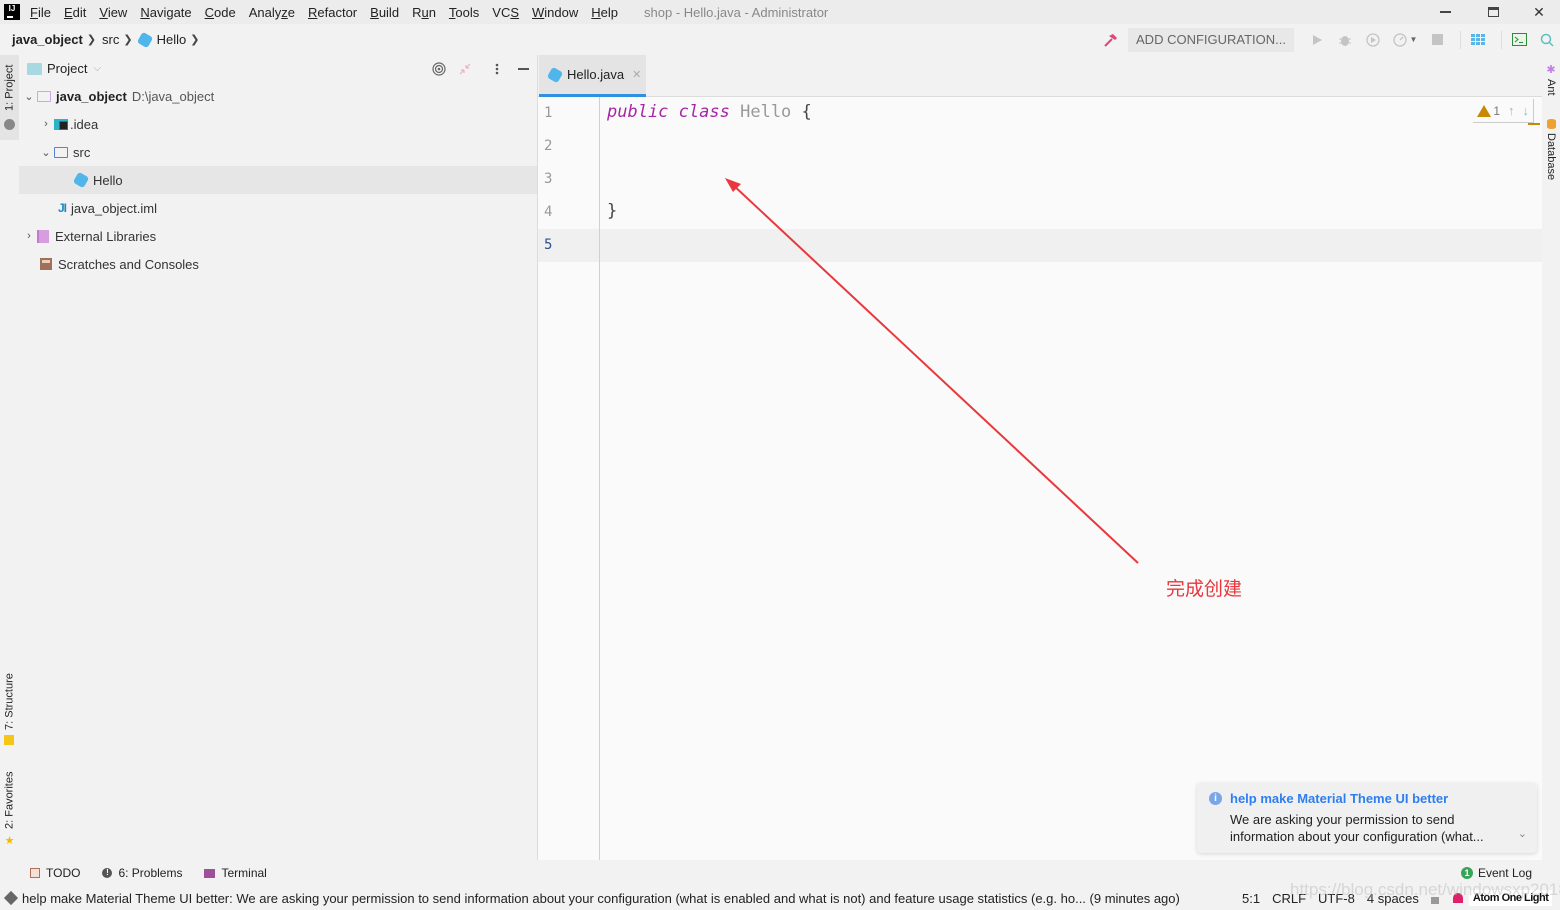 The width and height of the screenshot is (1560, 910). What do you see at coordinates (1526, 110) in the screenshot?
I see `next-highlight-arrow-icon: ↓` at bounding box center [1526, 110].